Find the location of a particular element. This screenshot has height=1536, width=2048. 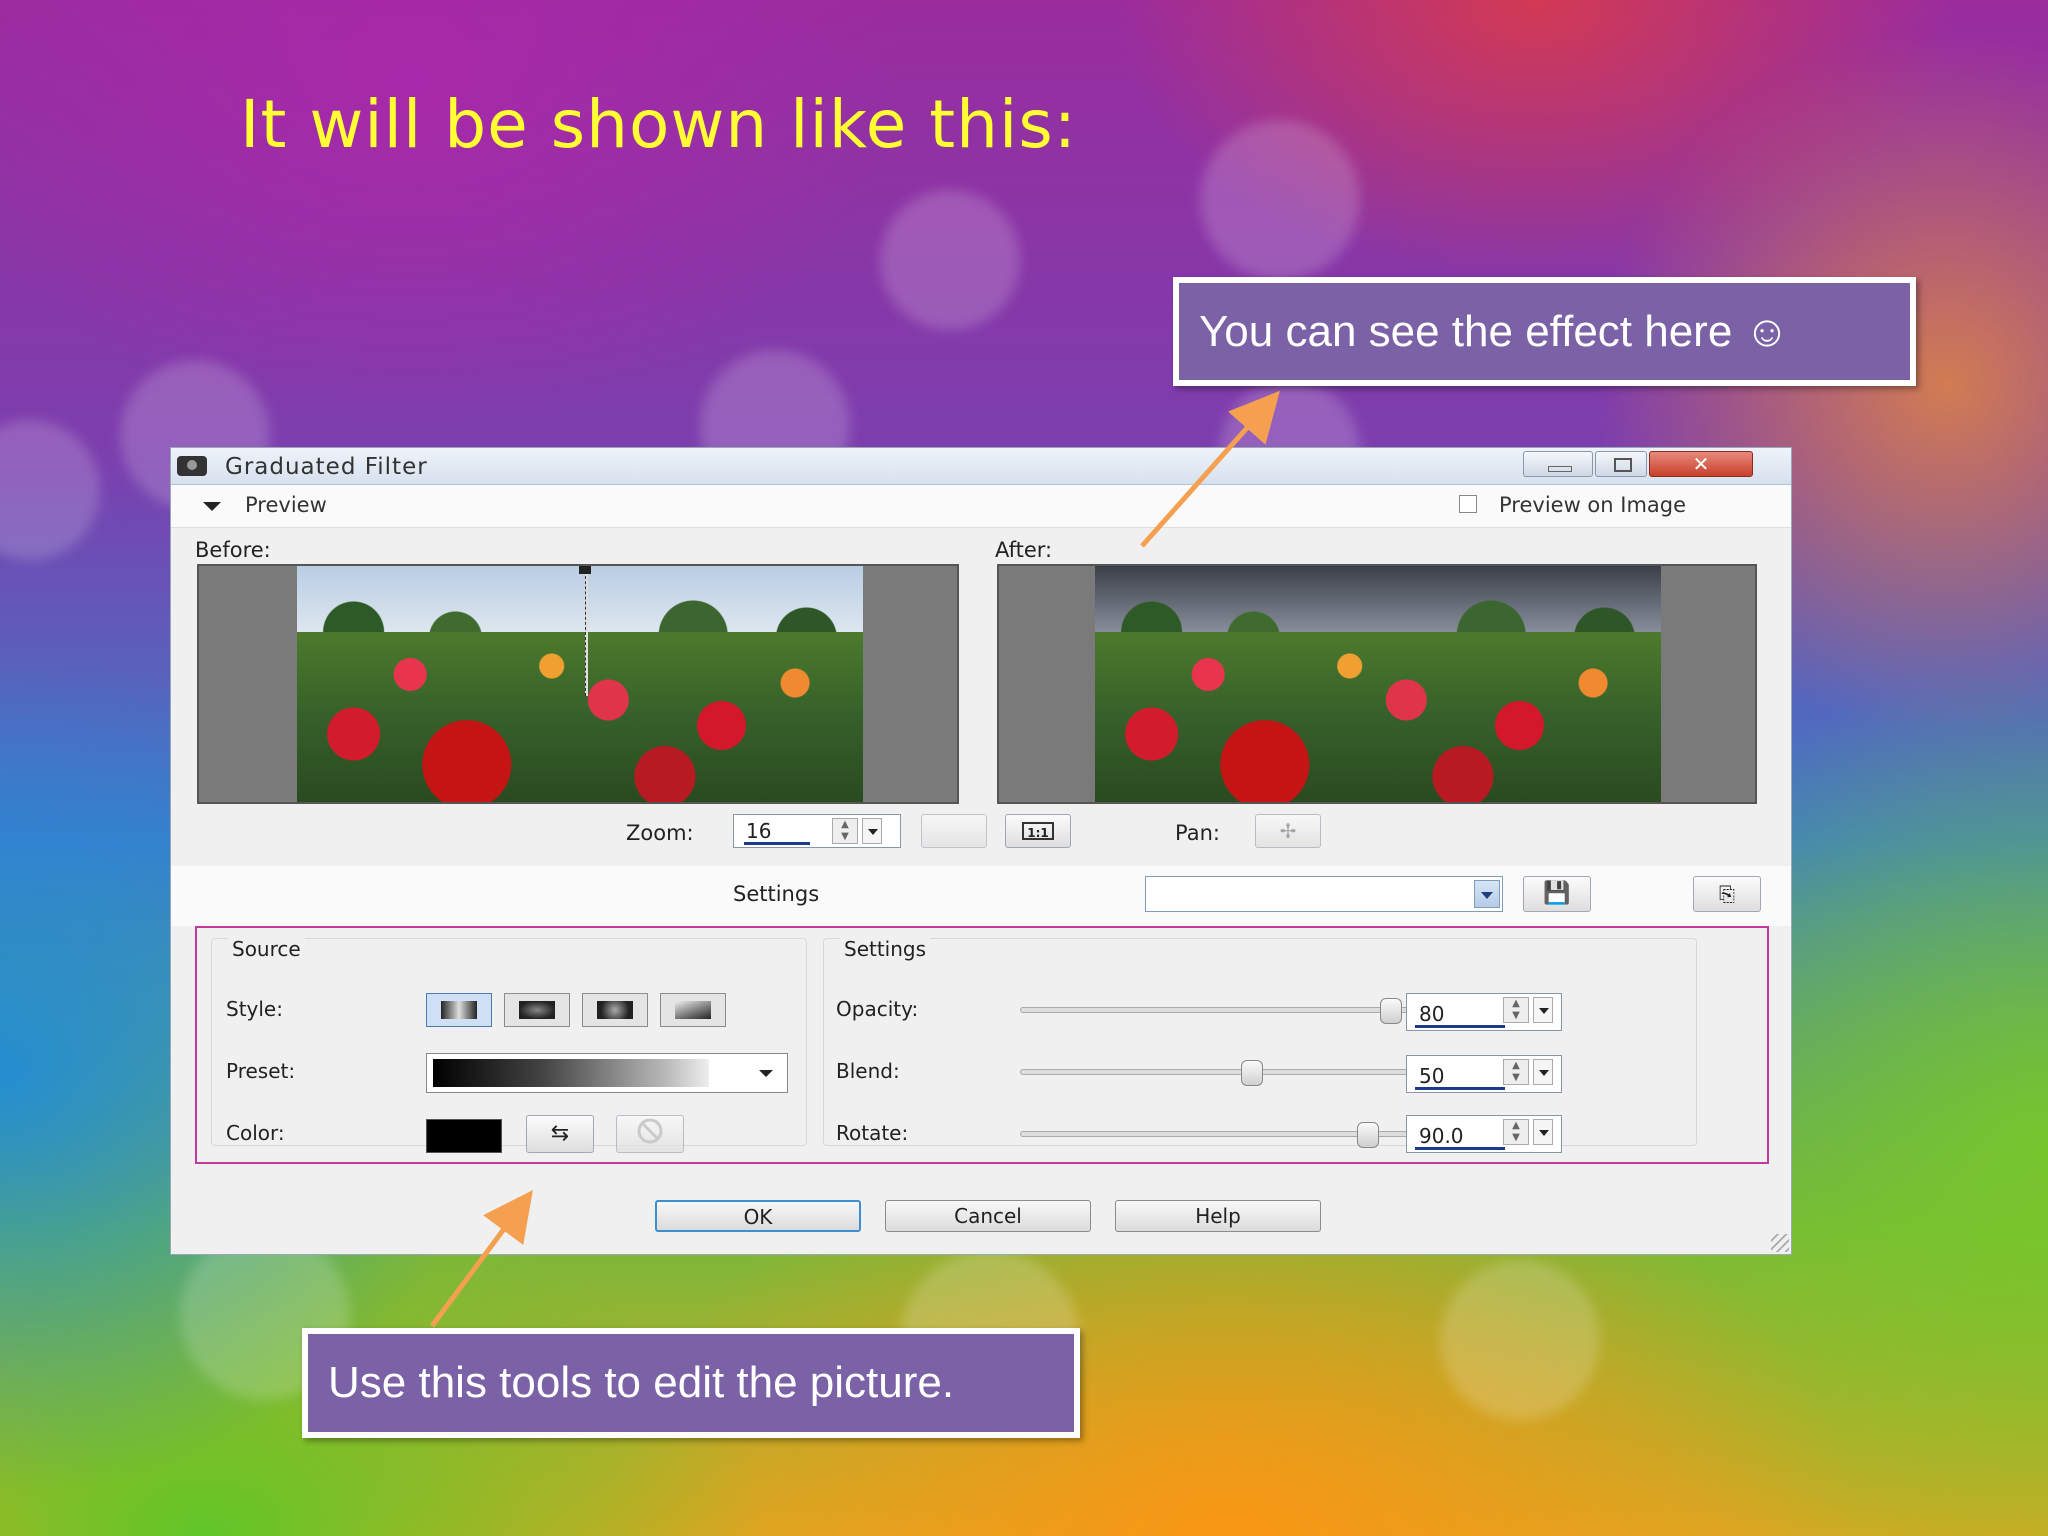

arrow-to-tools is located at coordinates (481, 1258).